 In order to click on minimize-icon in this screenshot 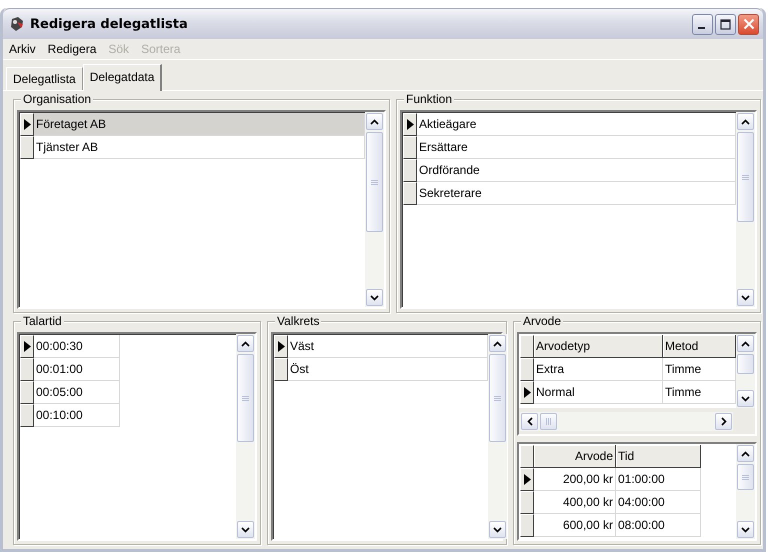, I will do `click(701, 28)`.